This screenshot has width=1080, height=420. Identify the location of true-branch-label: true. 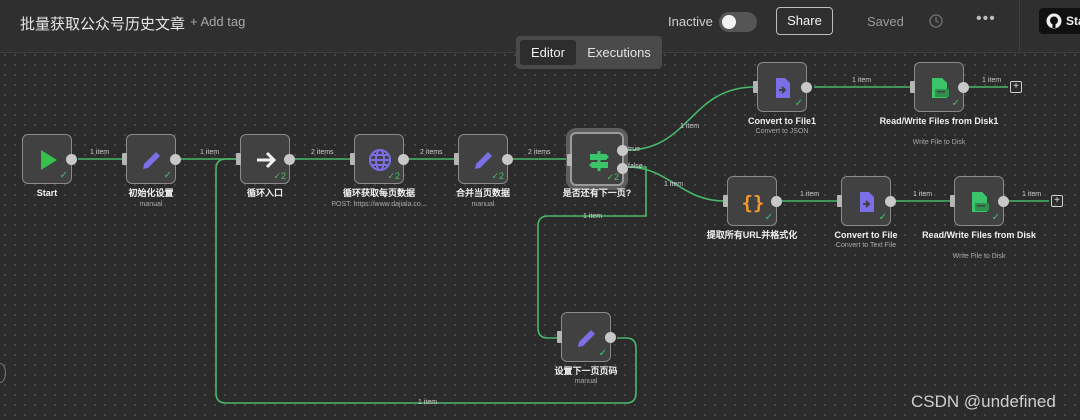
(634, 149).